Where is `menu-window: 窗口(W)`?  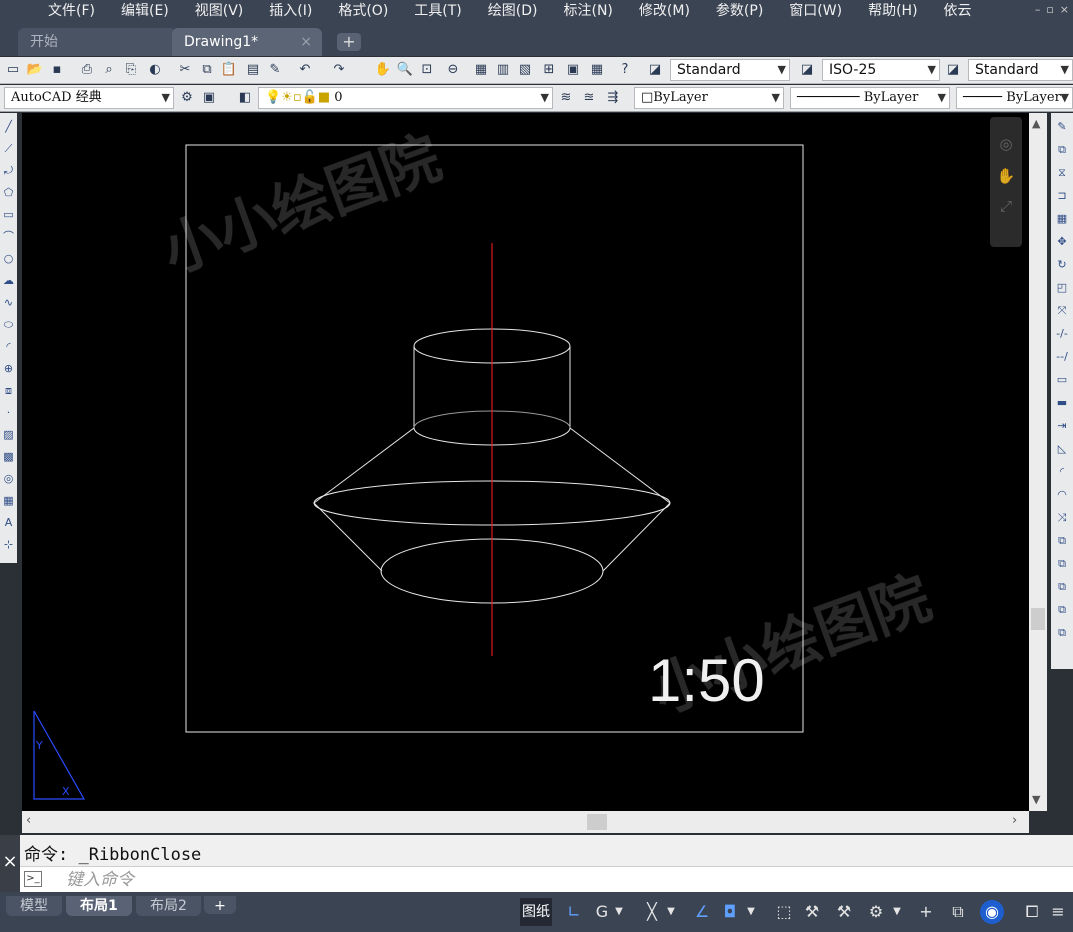
menu-window: 窗口(W) is located at coordinates (815, 12).